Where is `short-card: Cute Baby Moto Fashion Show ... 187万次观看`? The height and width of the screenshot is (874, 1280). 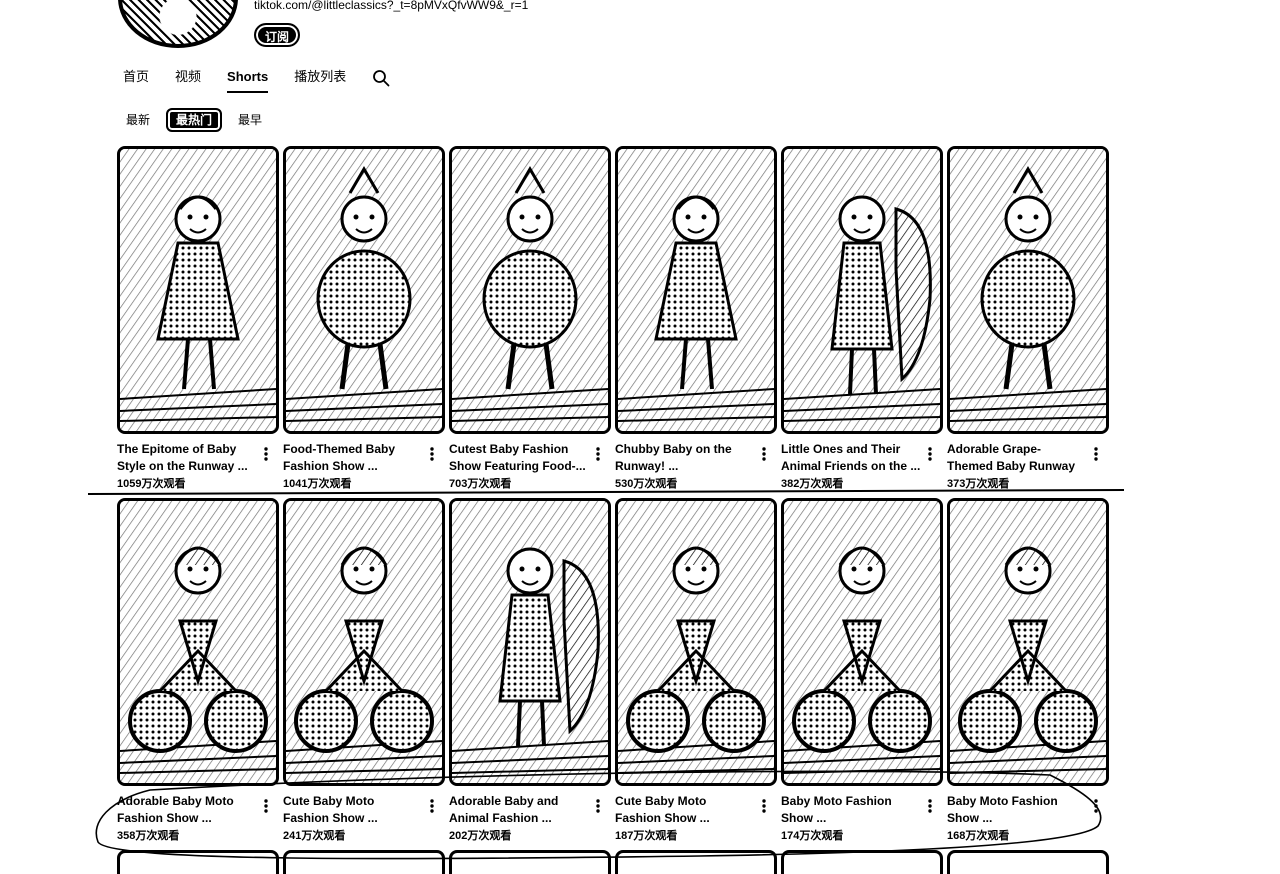 short-card: Cute Baby Moto Fashion Show ... 187万次观看 is located at coordinates (696, 671).